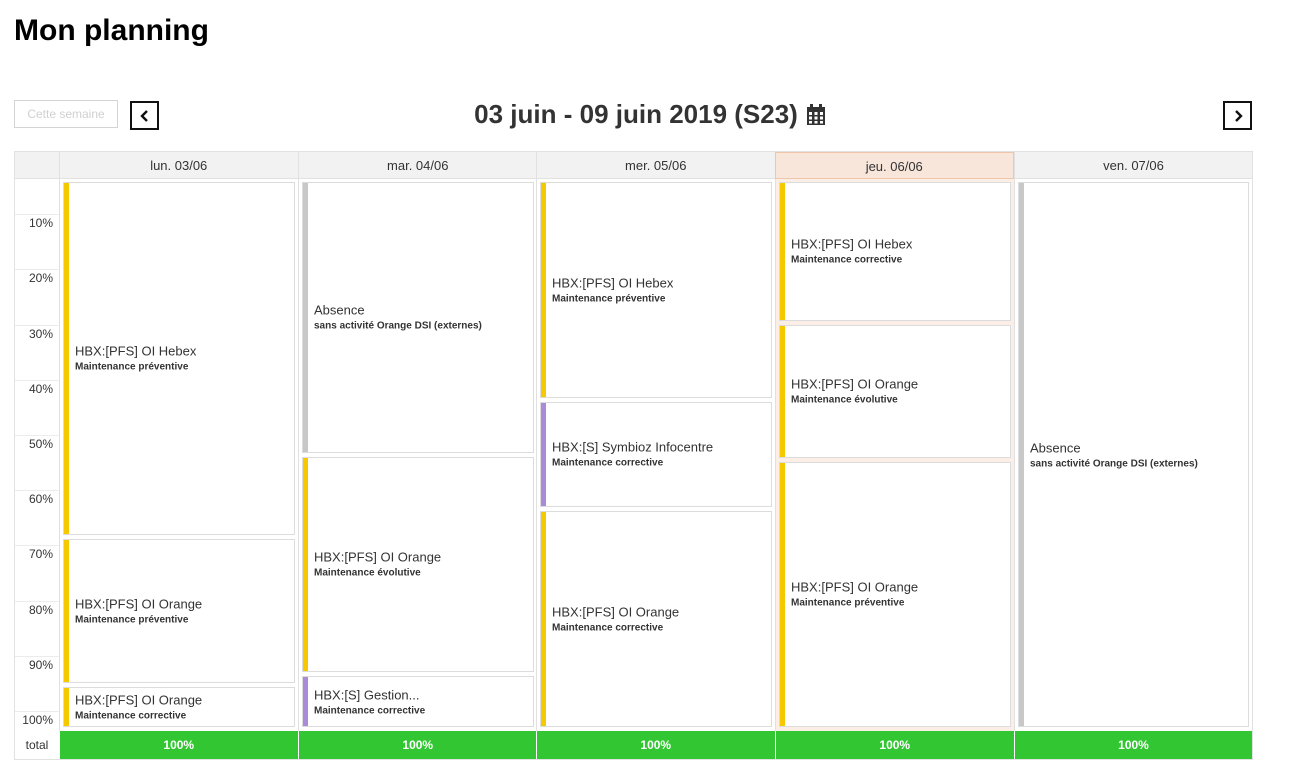 This screenshot has height=774, width=1307. What do you see at coordinates (40, 333) in the screenshot?
I see `axis-percent-label: 30%` at bounding box center [40, 333].